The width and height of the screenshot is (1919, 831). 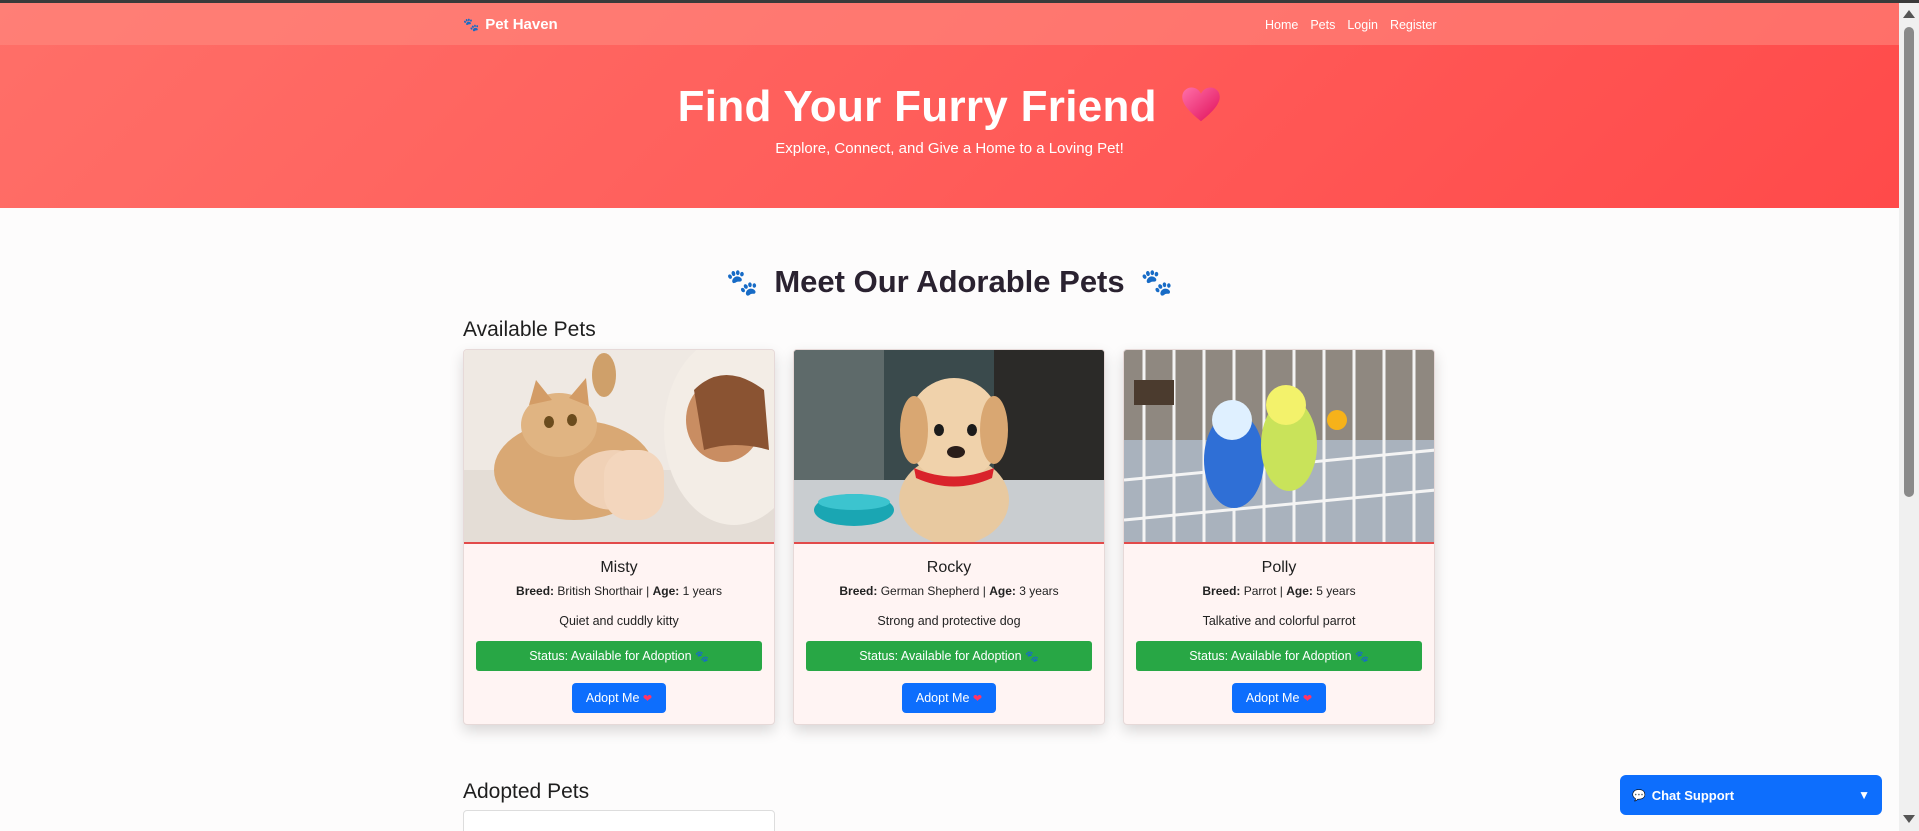 What do you see at coordinates (917, 106) in the screenshot?
I see `hero-title-text: Find Your Furry Friend` at bounding box center [917, 106].